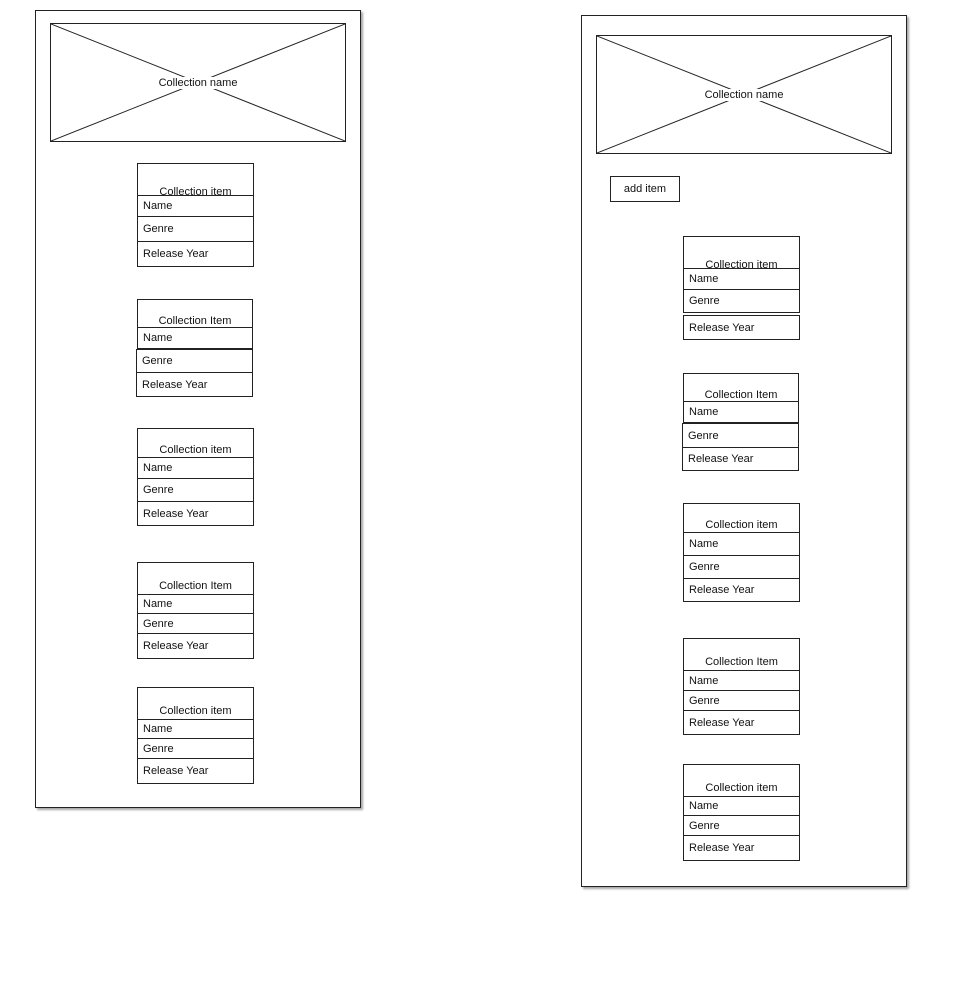  Describe the element at coordinates (645, 189) in the screenshot. I see `add-item-button: add item` at that location.